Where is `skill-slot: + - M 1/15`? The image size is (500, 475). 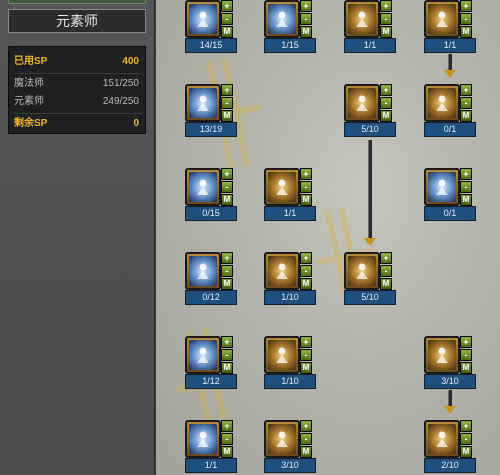
skill-slot: + - M 1/15 is located at coordinates (291, 27).